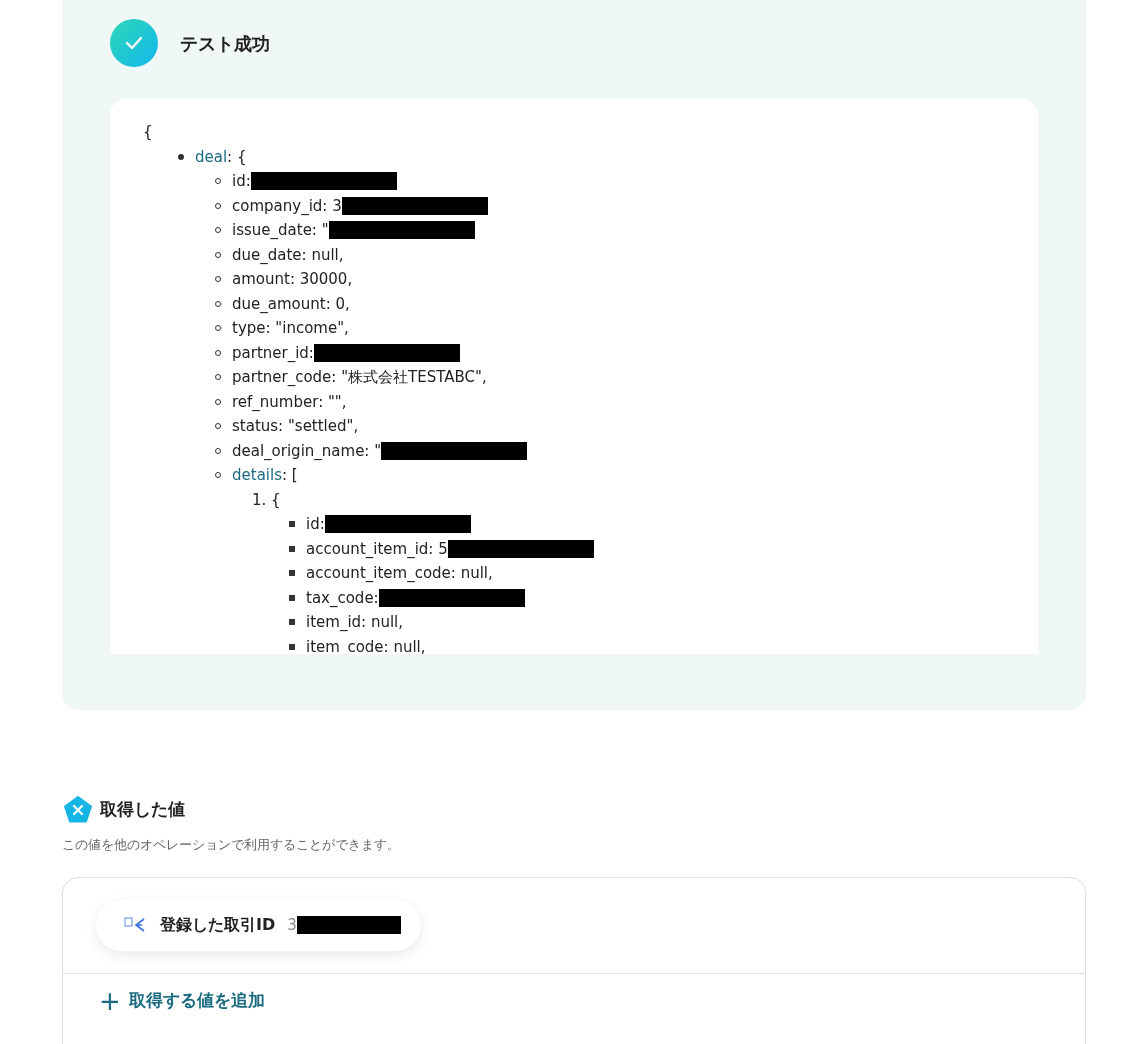 This screenshot has height=1044, width=1126. Describe the element at coordinates (292, 925) in the screenshot. I see `value-text: 3` at that location.